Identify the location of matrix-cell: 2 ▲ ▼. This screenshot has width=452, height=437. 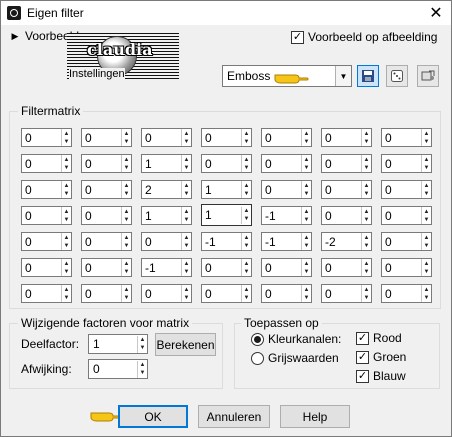
(166, 189).